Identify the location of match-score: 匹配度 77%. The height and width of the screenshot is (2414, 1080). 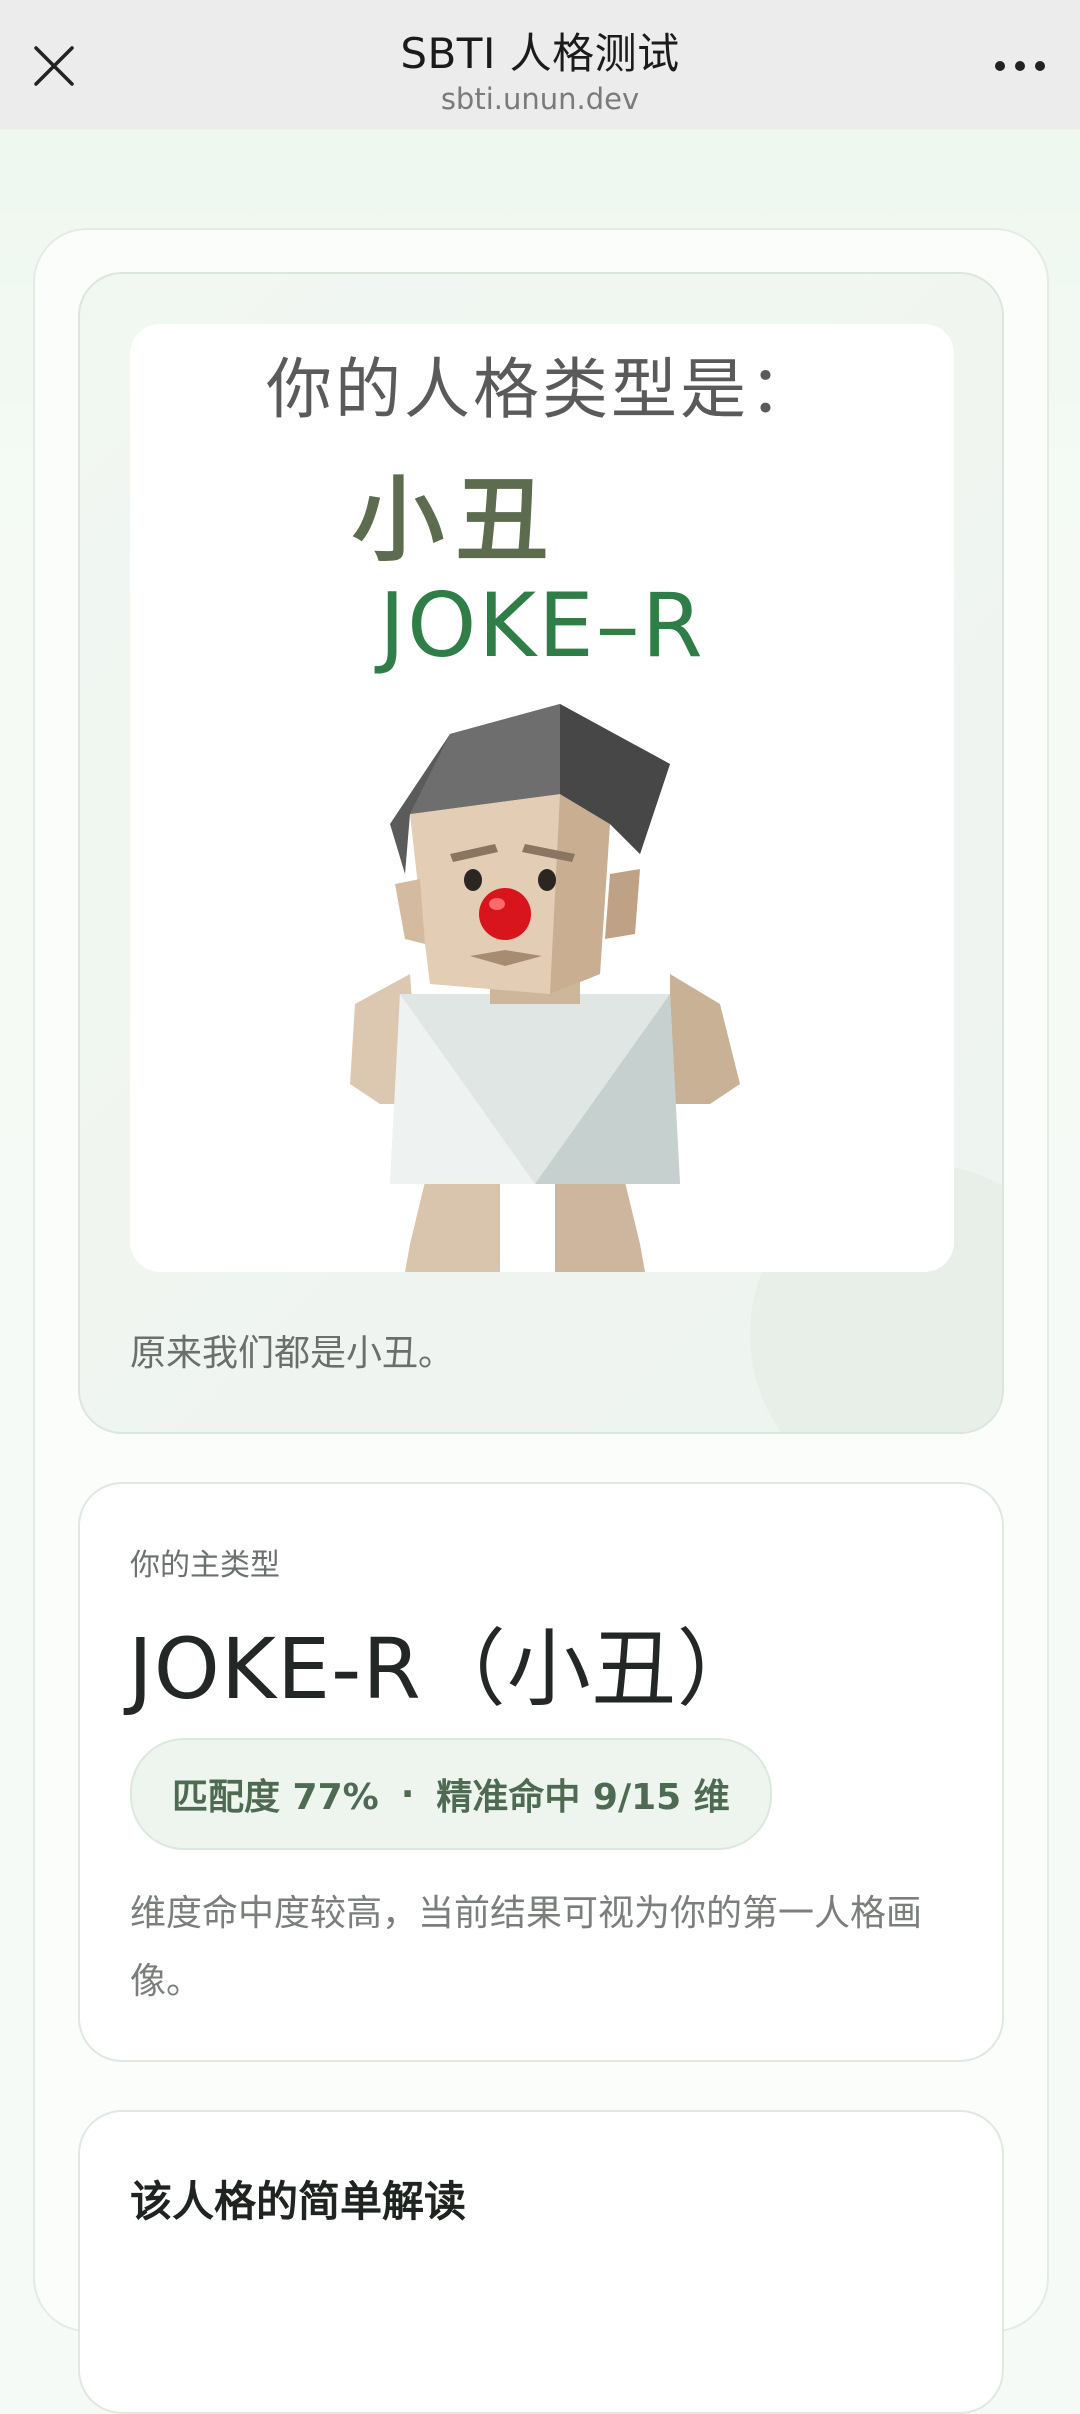
(275, 1797).